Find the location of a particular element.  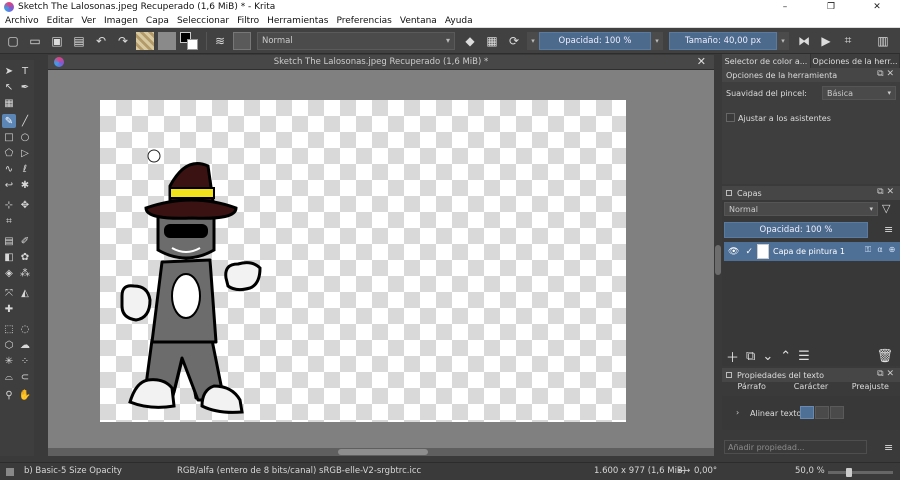

align-center-button is located at coordinates (822, 412).